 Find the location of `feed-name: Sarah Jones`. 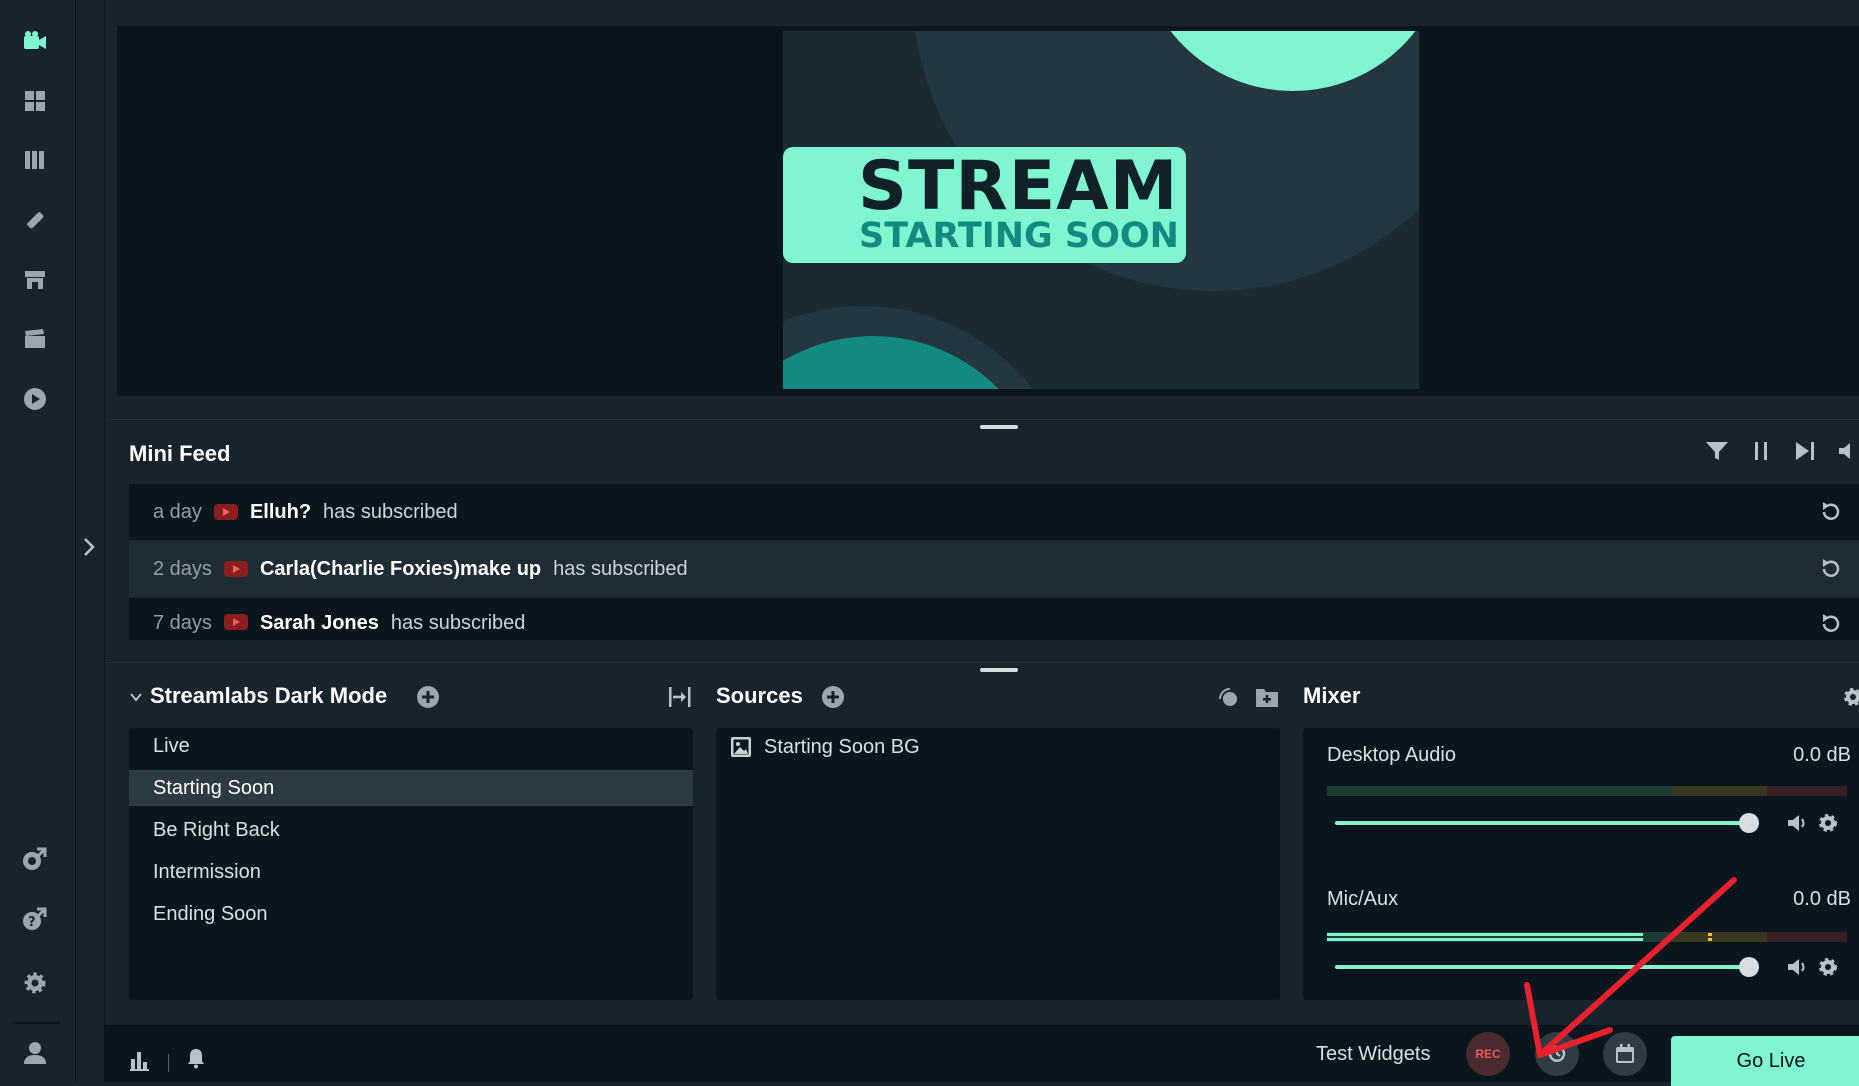

feed-name: Sarah Jones is located at coordinates (319, 623).